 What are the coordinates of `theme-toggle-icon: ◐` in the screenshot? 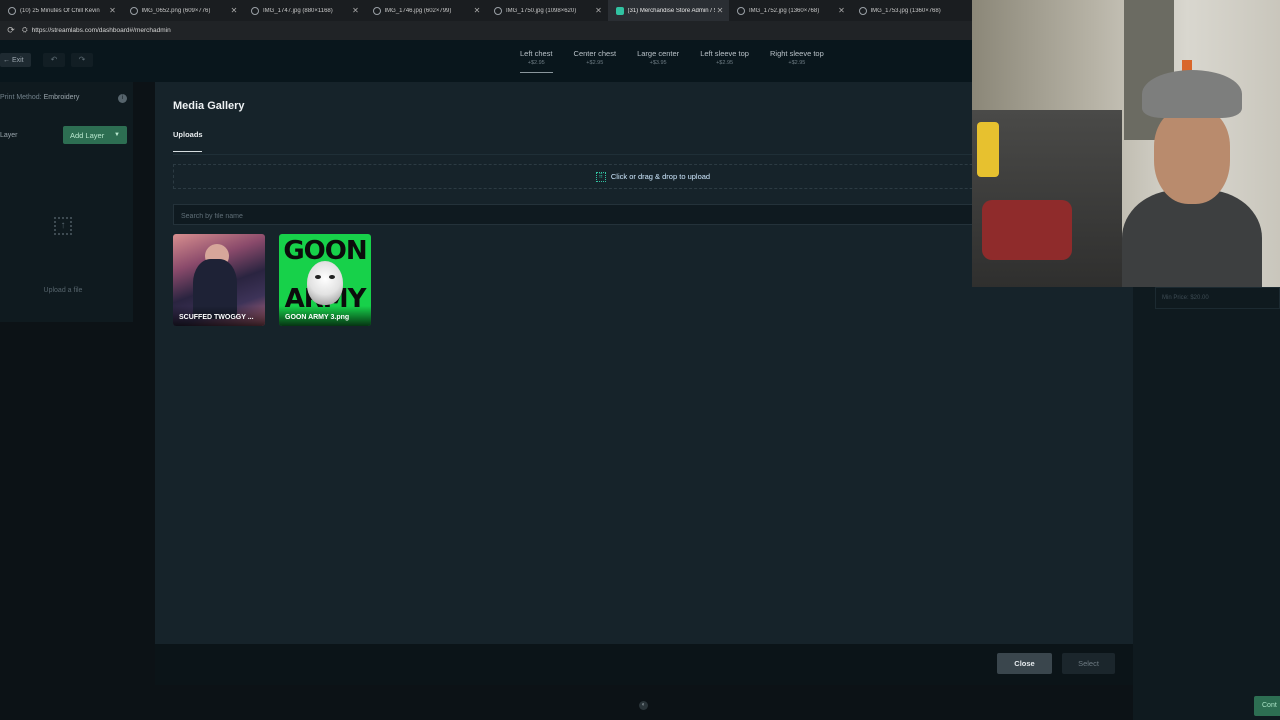 It's located at (643, 705).